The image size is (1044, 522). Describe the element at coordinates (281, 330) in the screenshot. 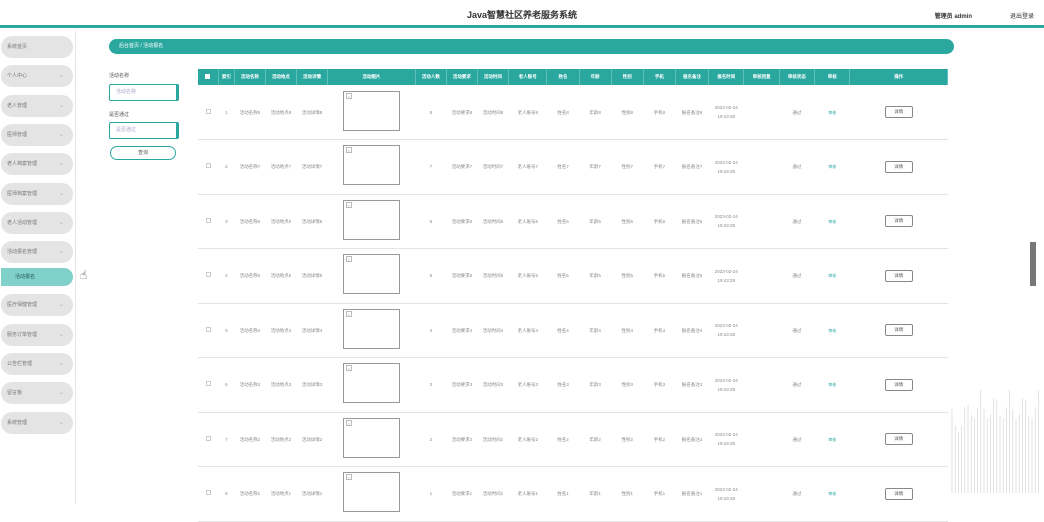

I see `cell-place: 活动地点4` at that location.